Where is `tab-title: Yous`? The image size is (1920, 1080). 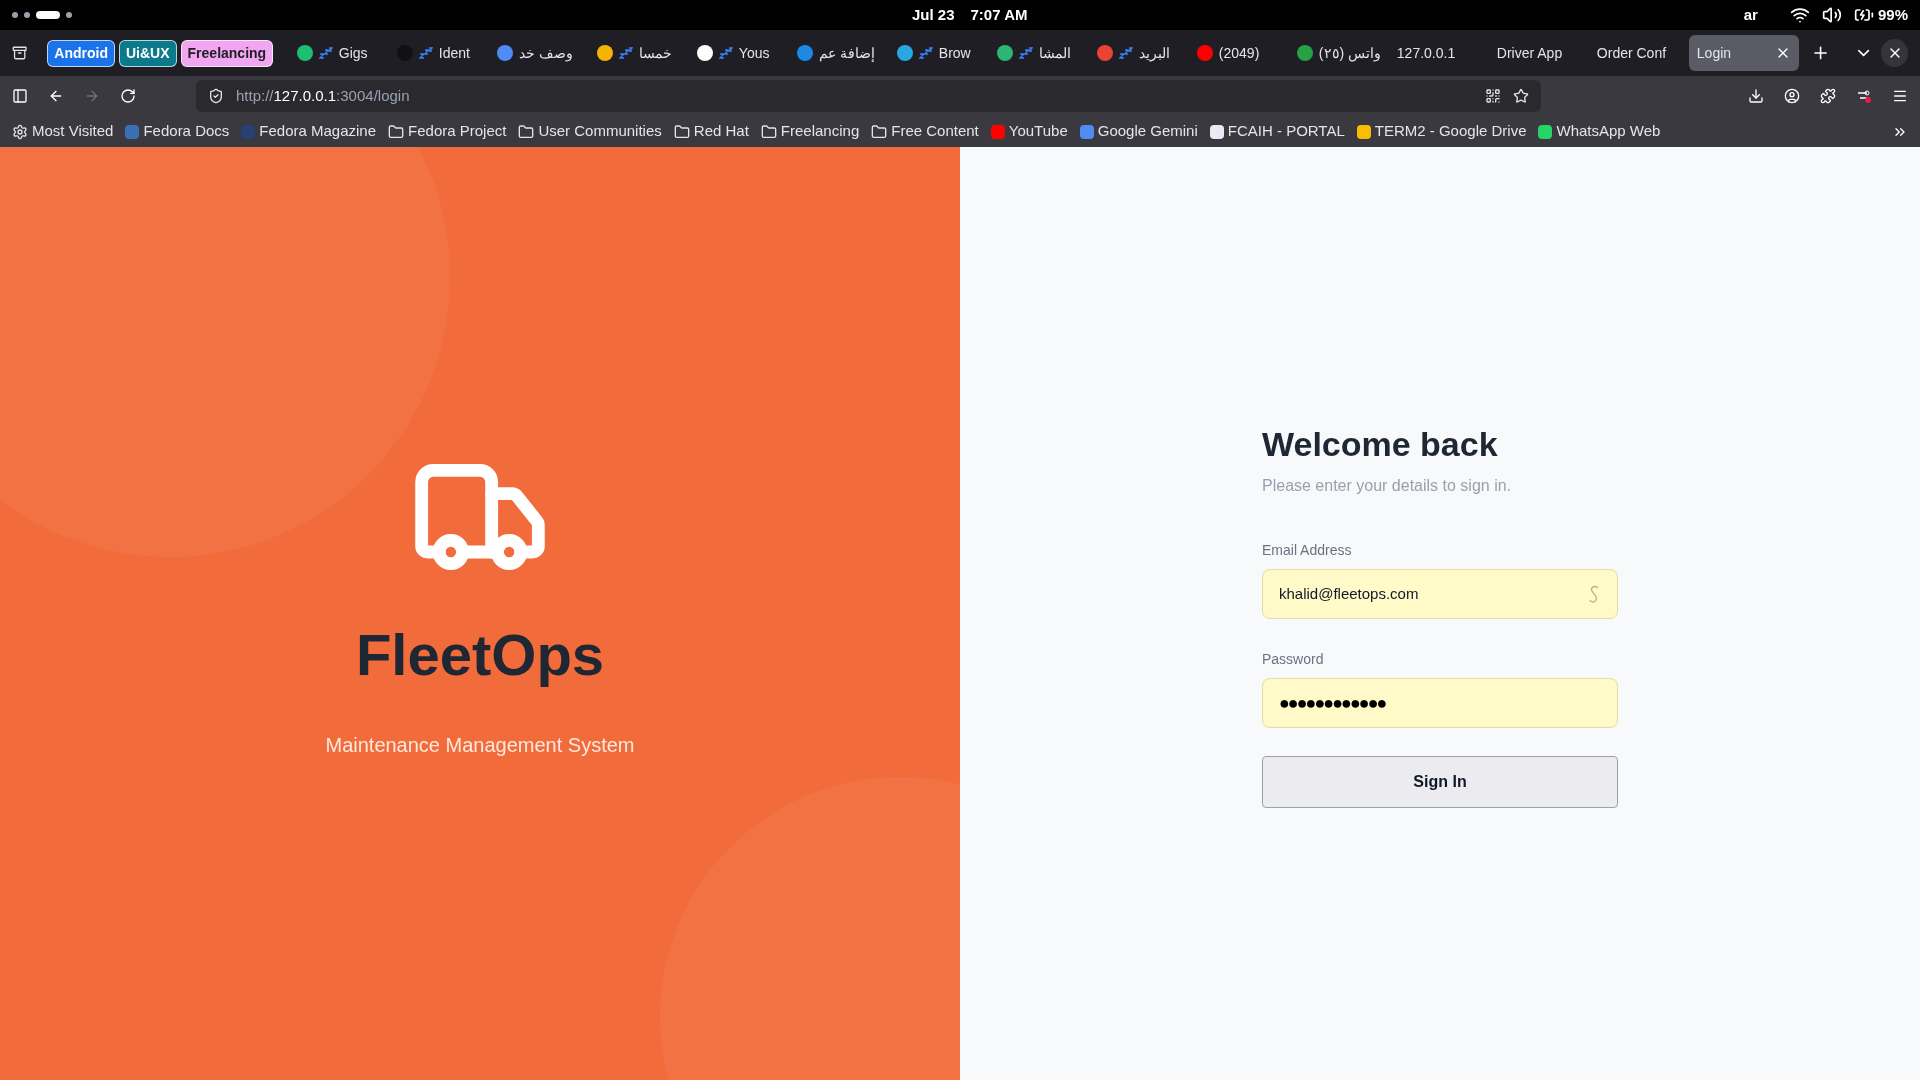
tab-title: Yous is located at coordinates (754, 53).